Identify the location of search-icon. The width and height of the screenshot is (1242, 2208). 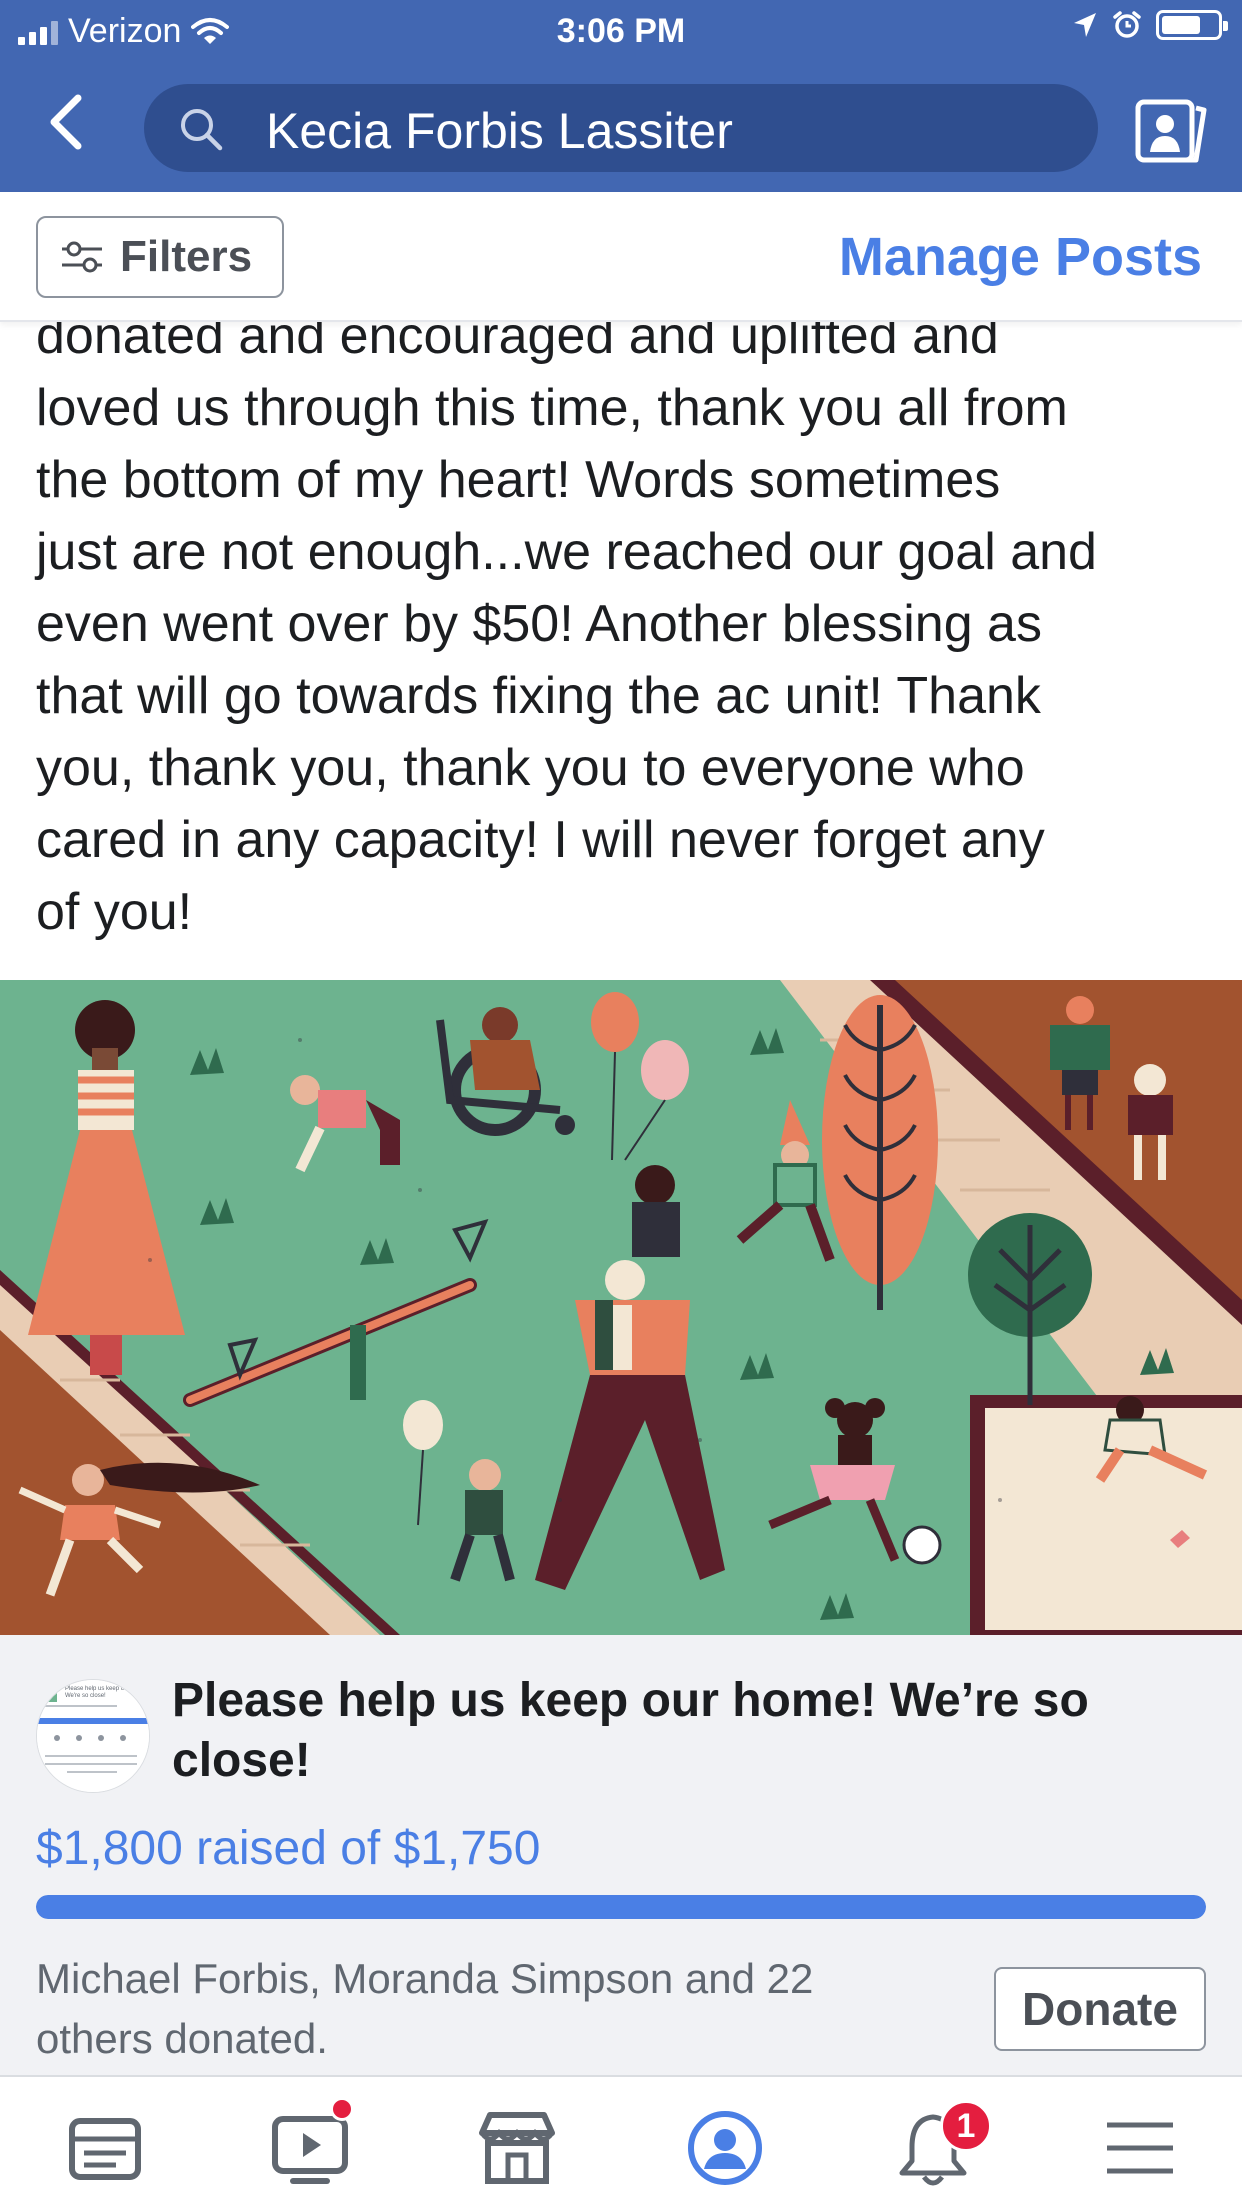
(202, 130).